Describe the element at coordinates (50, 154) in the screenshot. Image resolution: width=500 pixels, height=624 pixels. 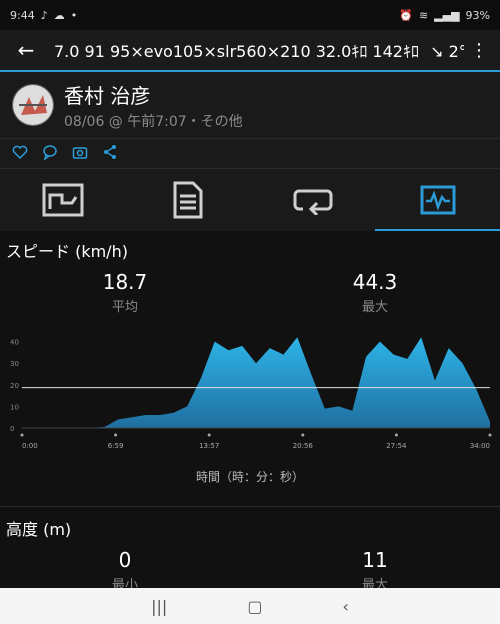
I see `comment-icon` at that location.